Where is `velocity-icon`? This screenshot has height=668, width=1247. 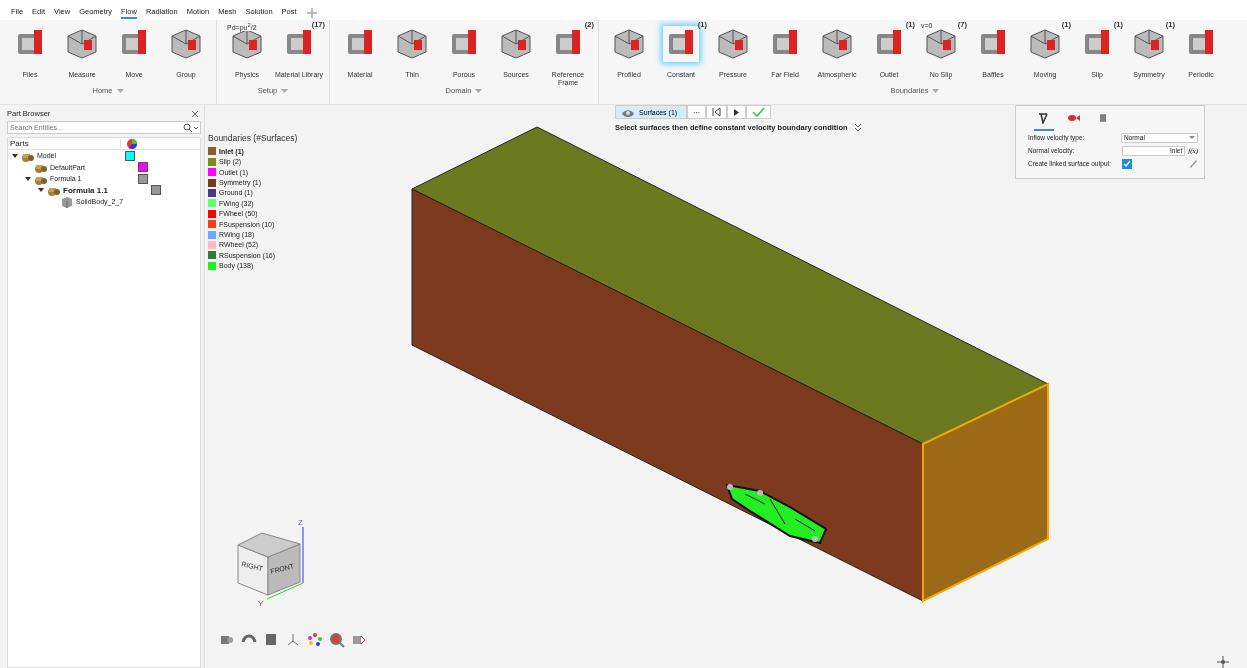
velocity-icon is located at coordinates (1044, 118).